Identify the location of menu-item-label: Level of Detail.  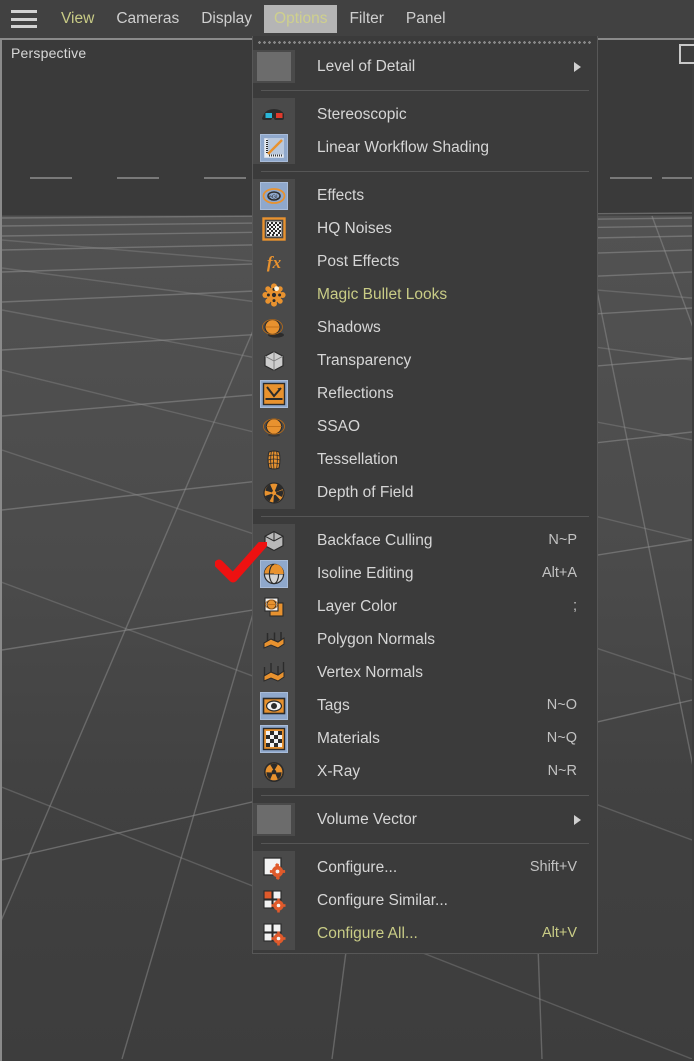
(366, 66).